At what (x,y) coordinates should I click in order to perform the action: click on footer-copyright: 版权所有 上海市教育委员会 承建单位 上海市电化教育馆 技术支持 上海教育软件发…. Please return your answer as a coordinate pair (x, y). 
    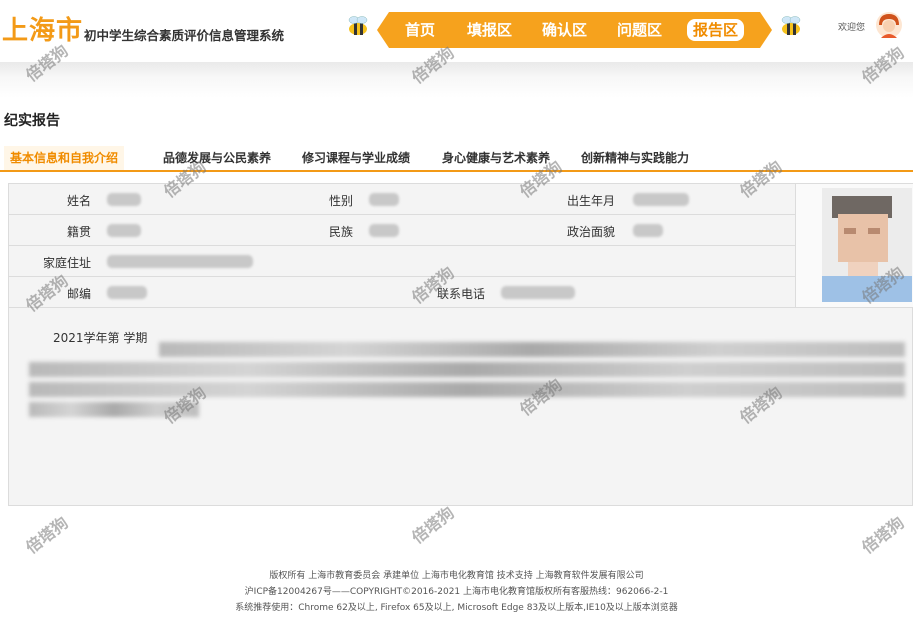
    Looking at the image, I should click on (456, 576).